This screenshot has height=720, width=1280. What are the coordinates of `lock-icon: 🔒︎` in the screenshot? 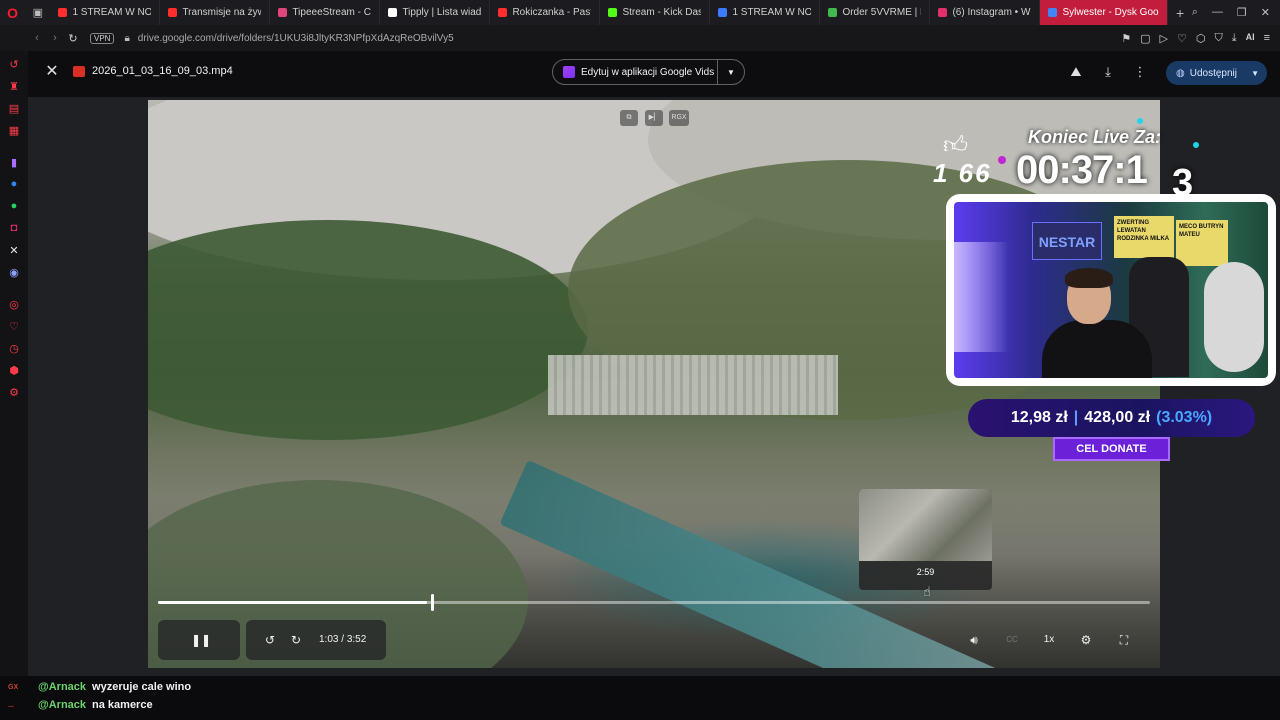 It's located at (126, 38).